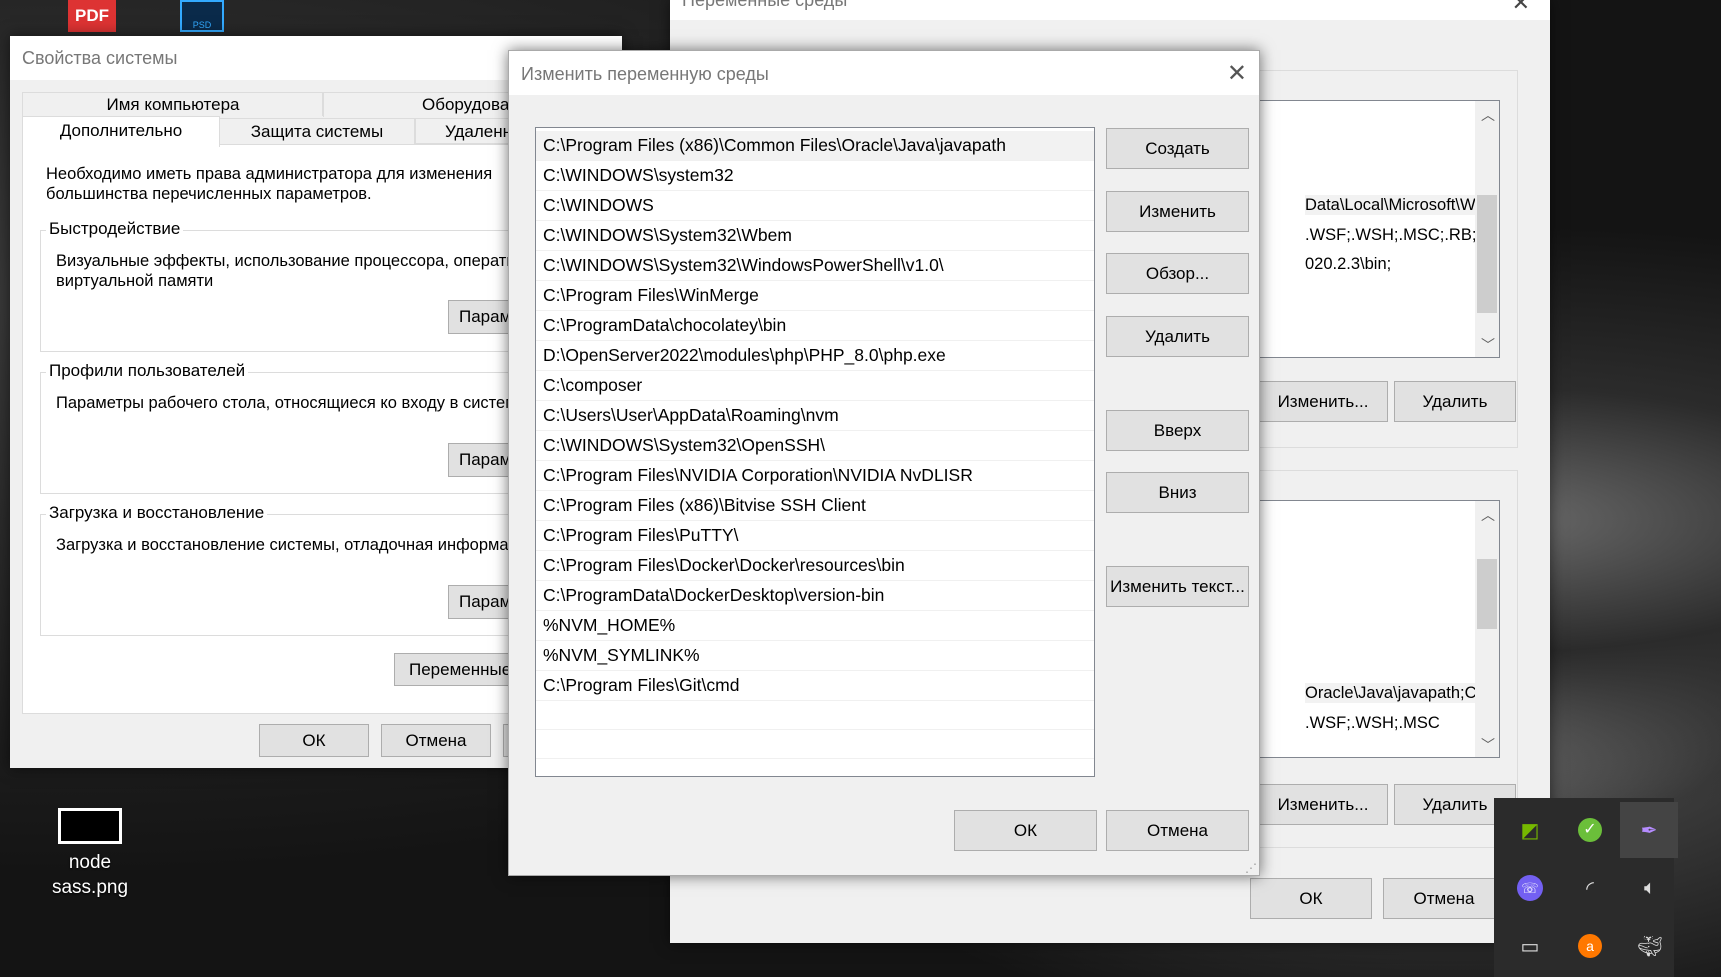 The width and height of the screenshot is (1721, 977). Describe the element at coordinates (121, 131) in the screenshot. I see `tab-advanced: Дополнительно` at that location.